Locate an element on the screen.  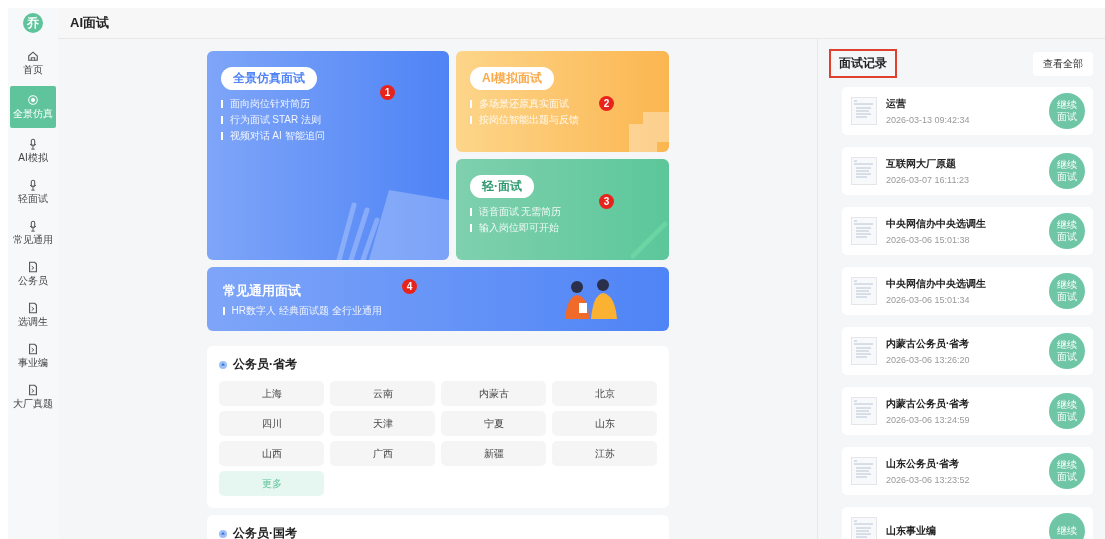
record-card: 中央网信办中央选调生 2026-03-06 15:01:34 继续面试 is located at coordinates (967, 291).